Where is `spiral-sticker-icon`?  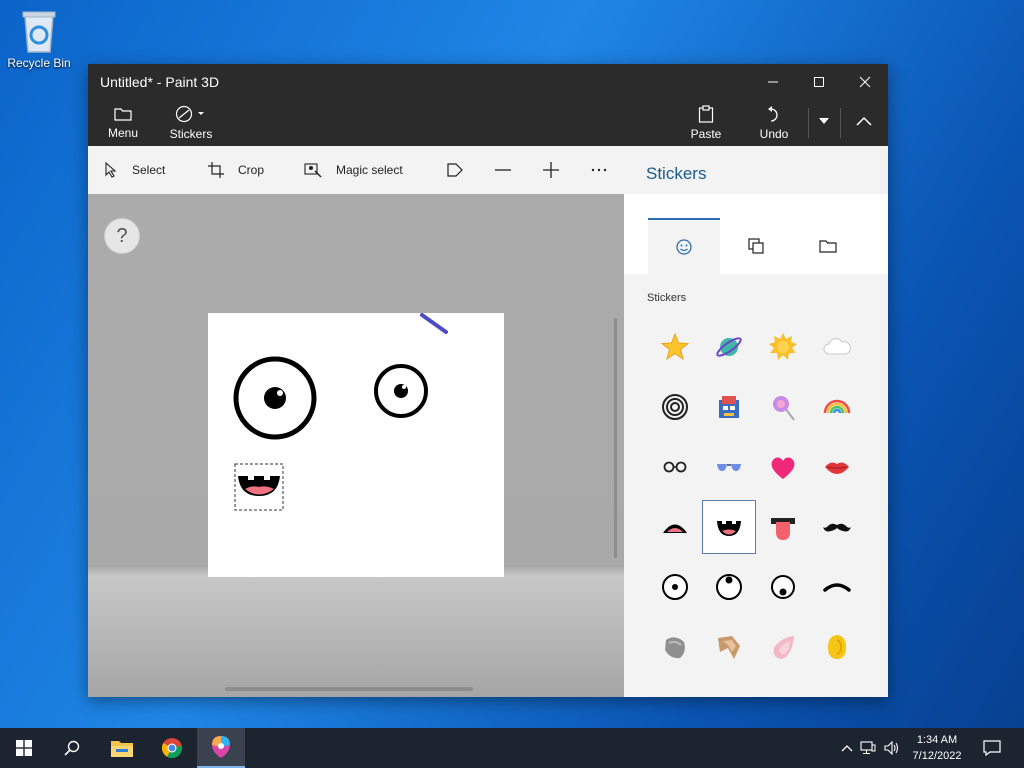
spiral-sticker-icon is located at coordinates (675, 407).